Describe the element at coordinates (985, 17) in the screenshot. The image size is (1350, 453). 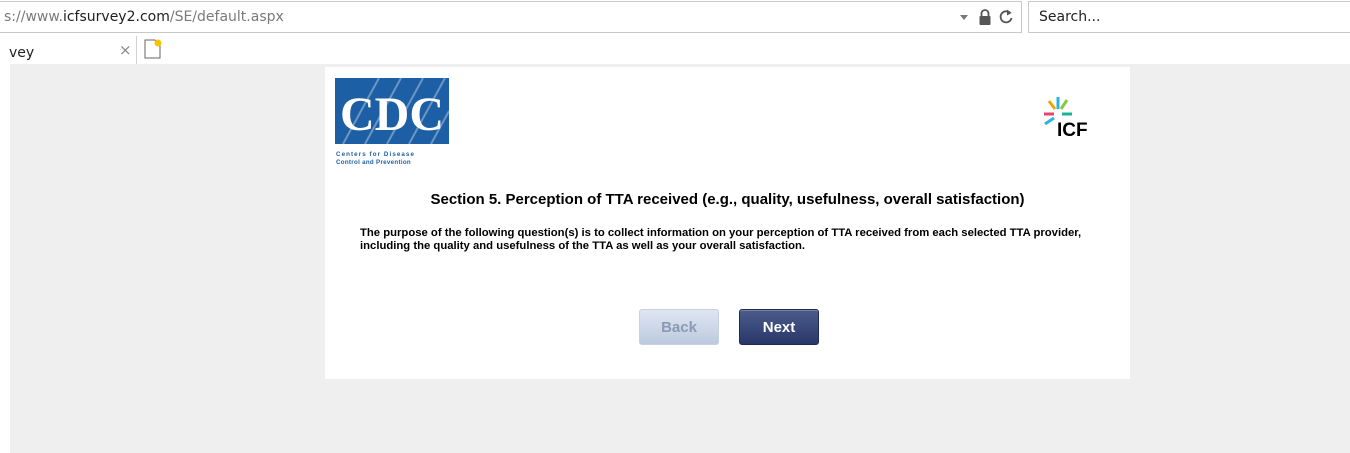
I see `lock-icon` at that location.